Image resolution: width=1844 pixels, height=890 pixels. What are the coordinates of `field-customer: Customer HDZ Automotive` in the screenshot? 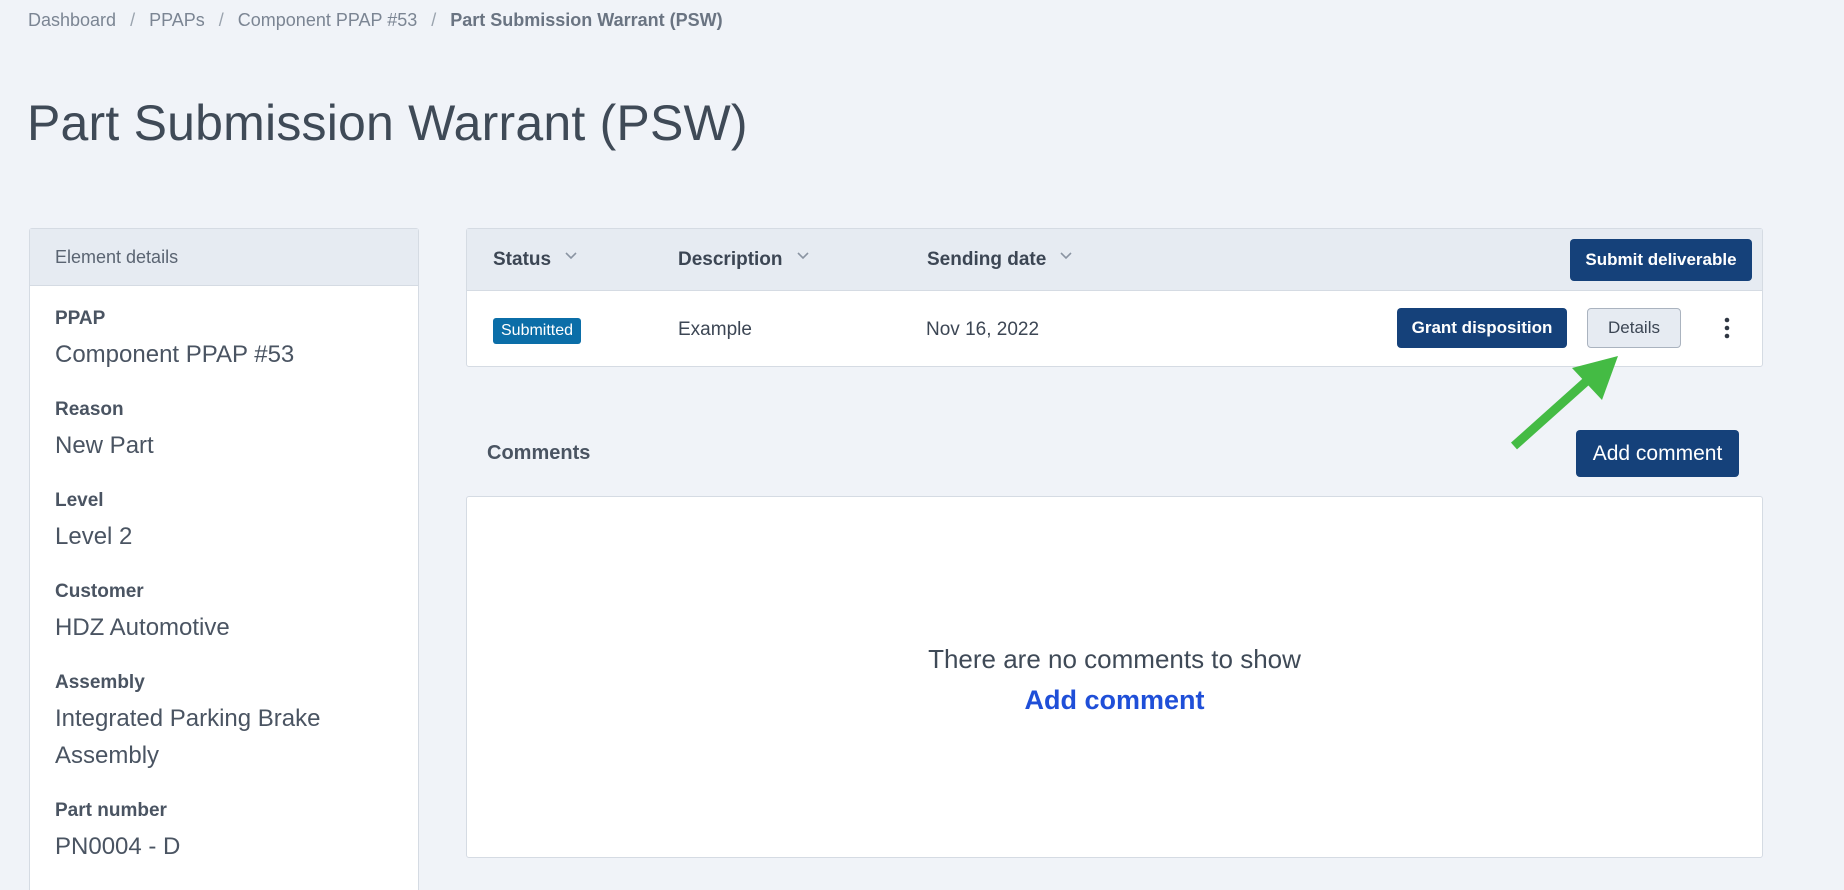 It's located at (224, 613).